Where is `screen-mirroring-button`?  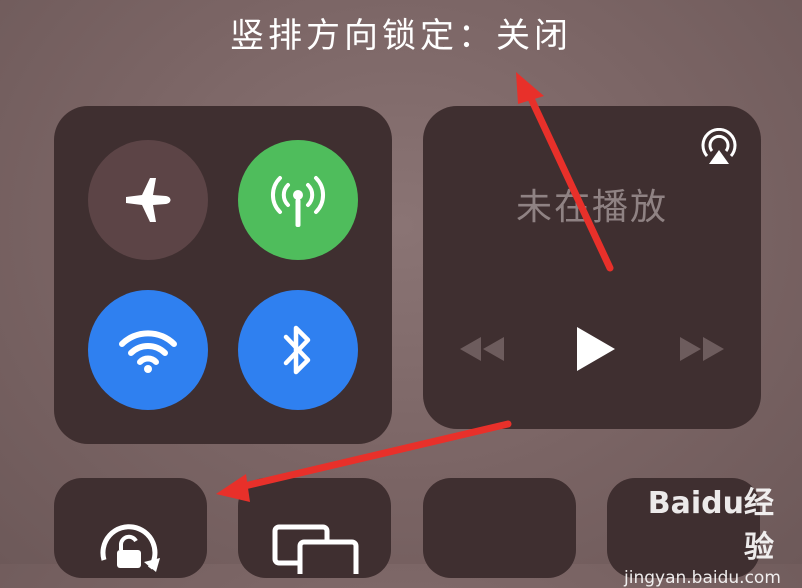 screen-mirroring-button is located at coordinates (314, 528).